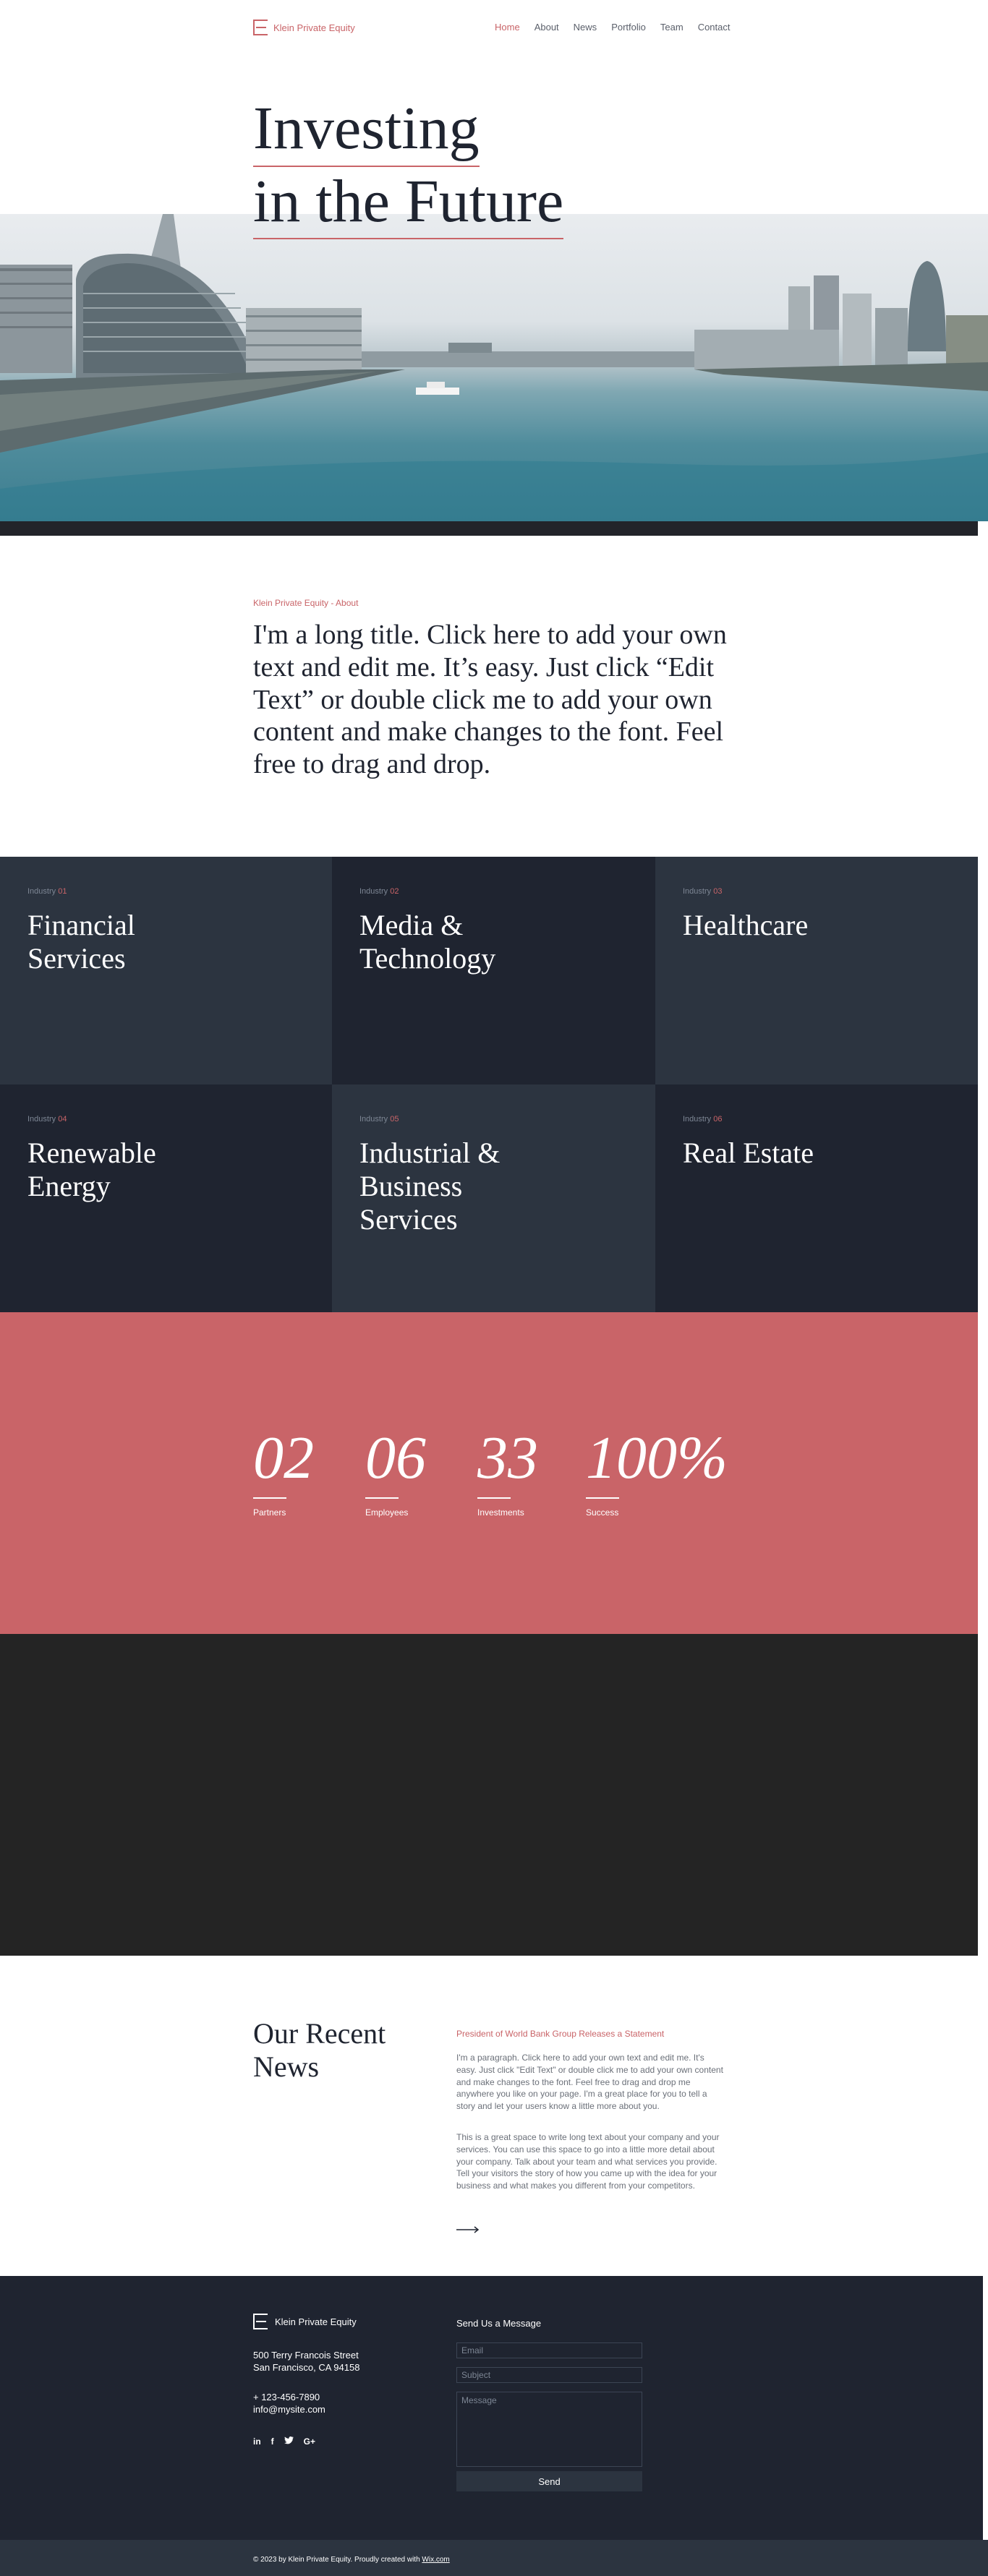 Image resolution: width=988 pixels, height=2576 pixels. I want to click on industry-card: Industry 06 Real Estate, so click(816, 1198).